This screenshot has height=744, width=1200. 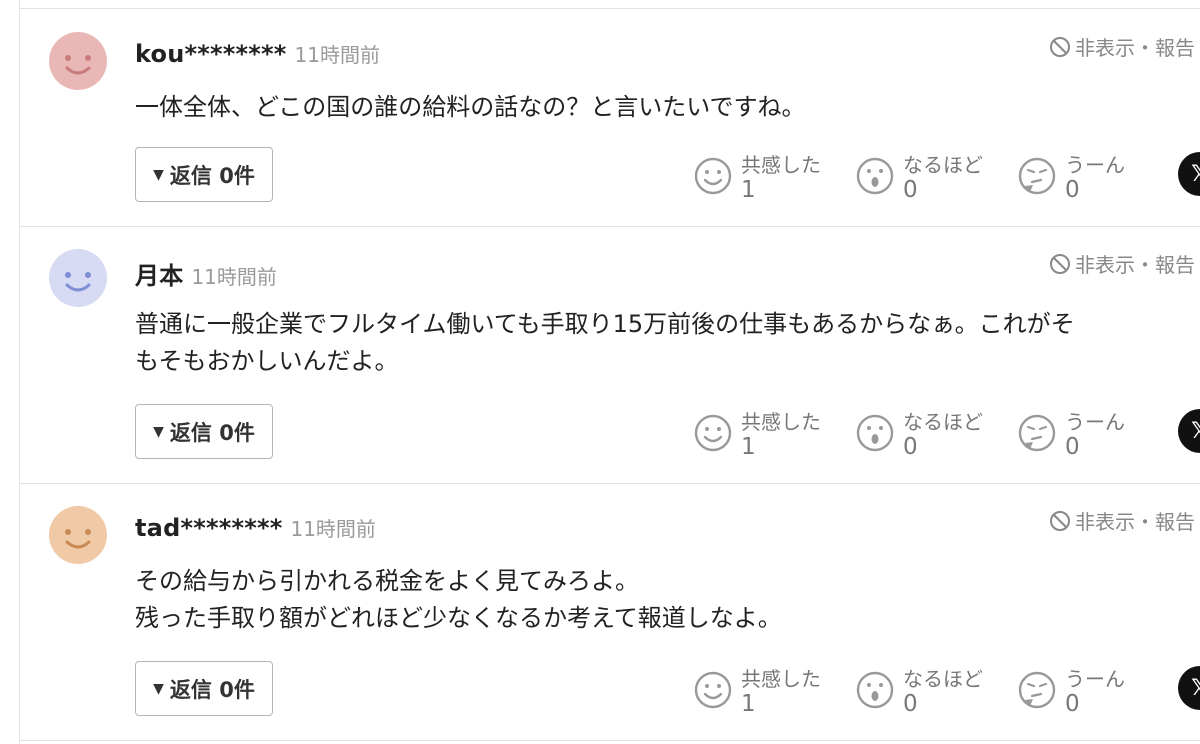 I want to click on divider, so click(x=610, y=740).